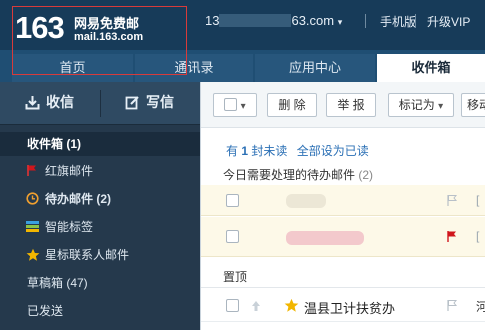 The height and width of the screenshot is (330, 485). Describe the element at coordinates (245, 151) in the screenshot. I see `unread-count: 1` at that location.